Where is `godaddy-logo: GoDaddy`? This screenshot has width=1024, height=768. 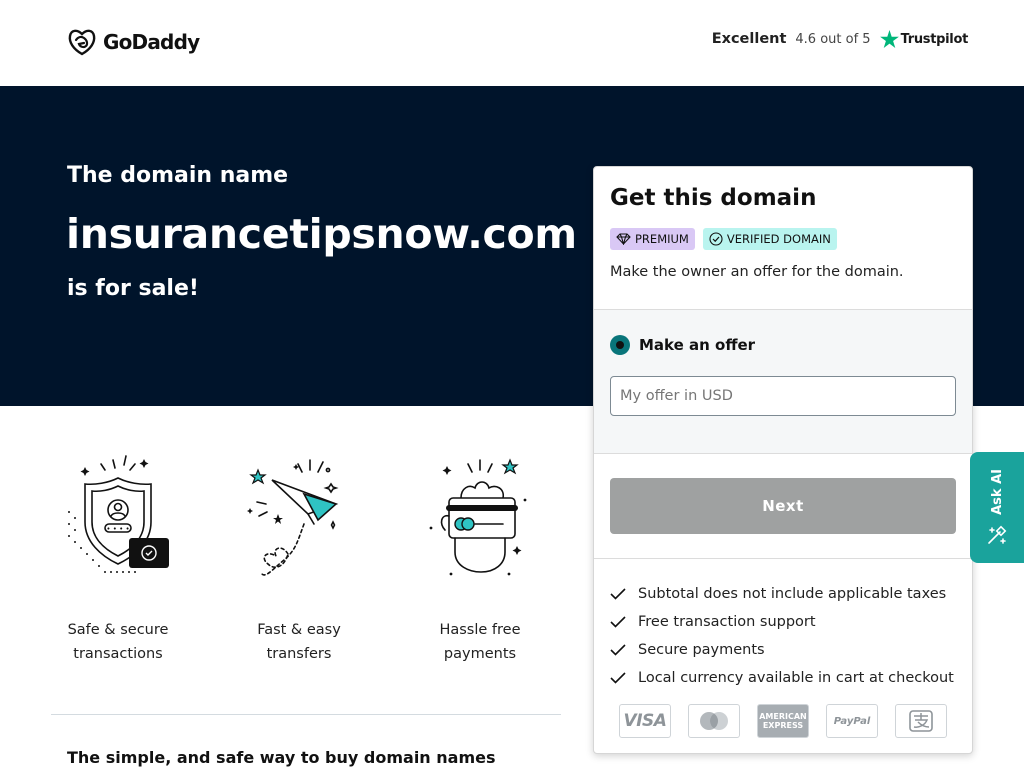
godaddy-logo: GoDaddy is located at coordinates (133, 42).